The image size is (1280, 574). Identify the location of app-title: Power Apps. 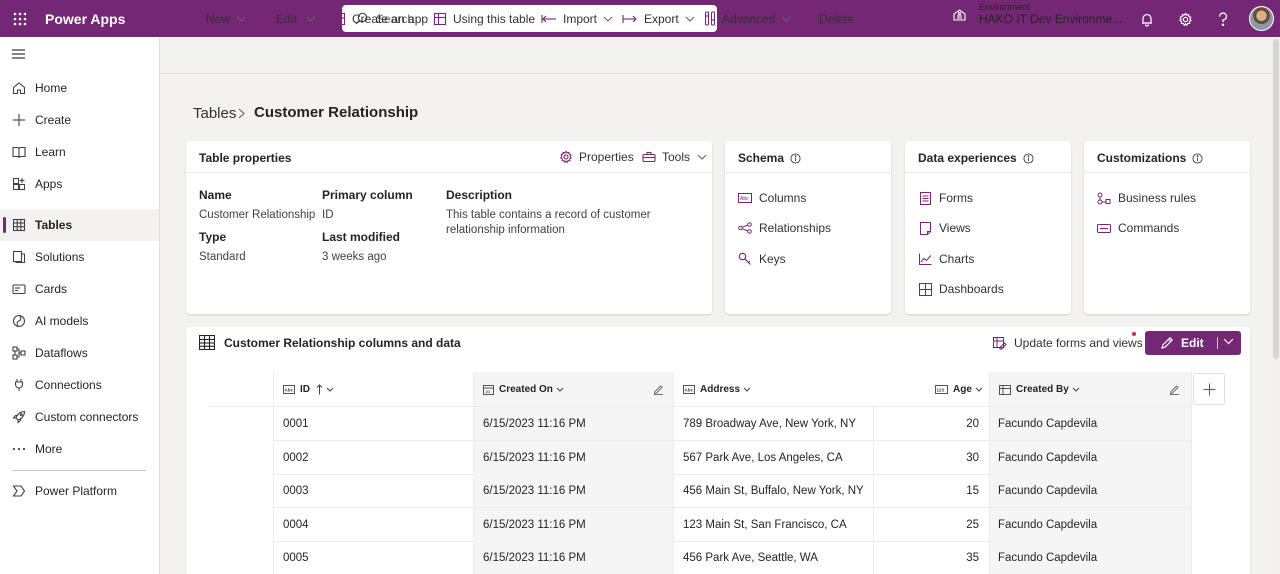
(85, 19).